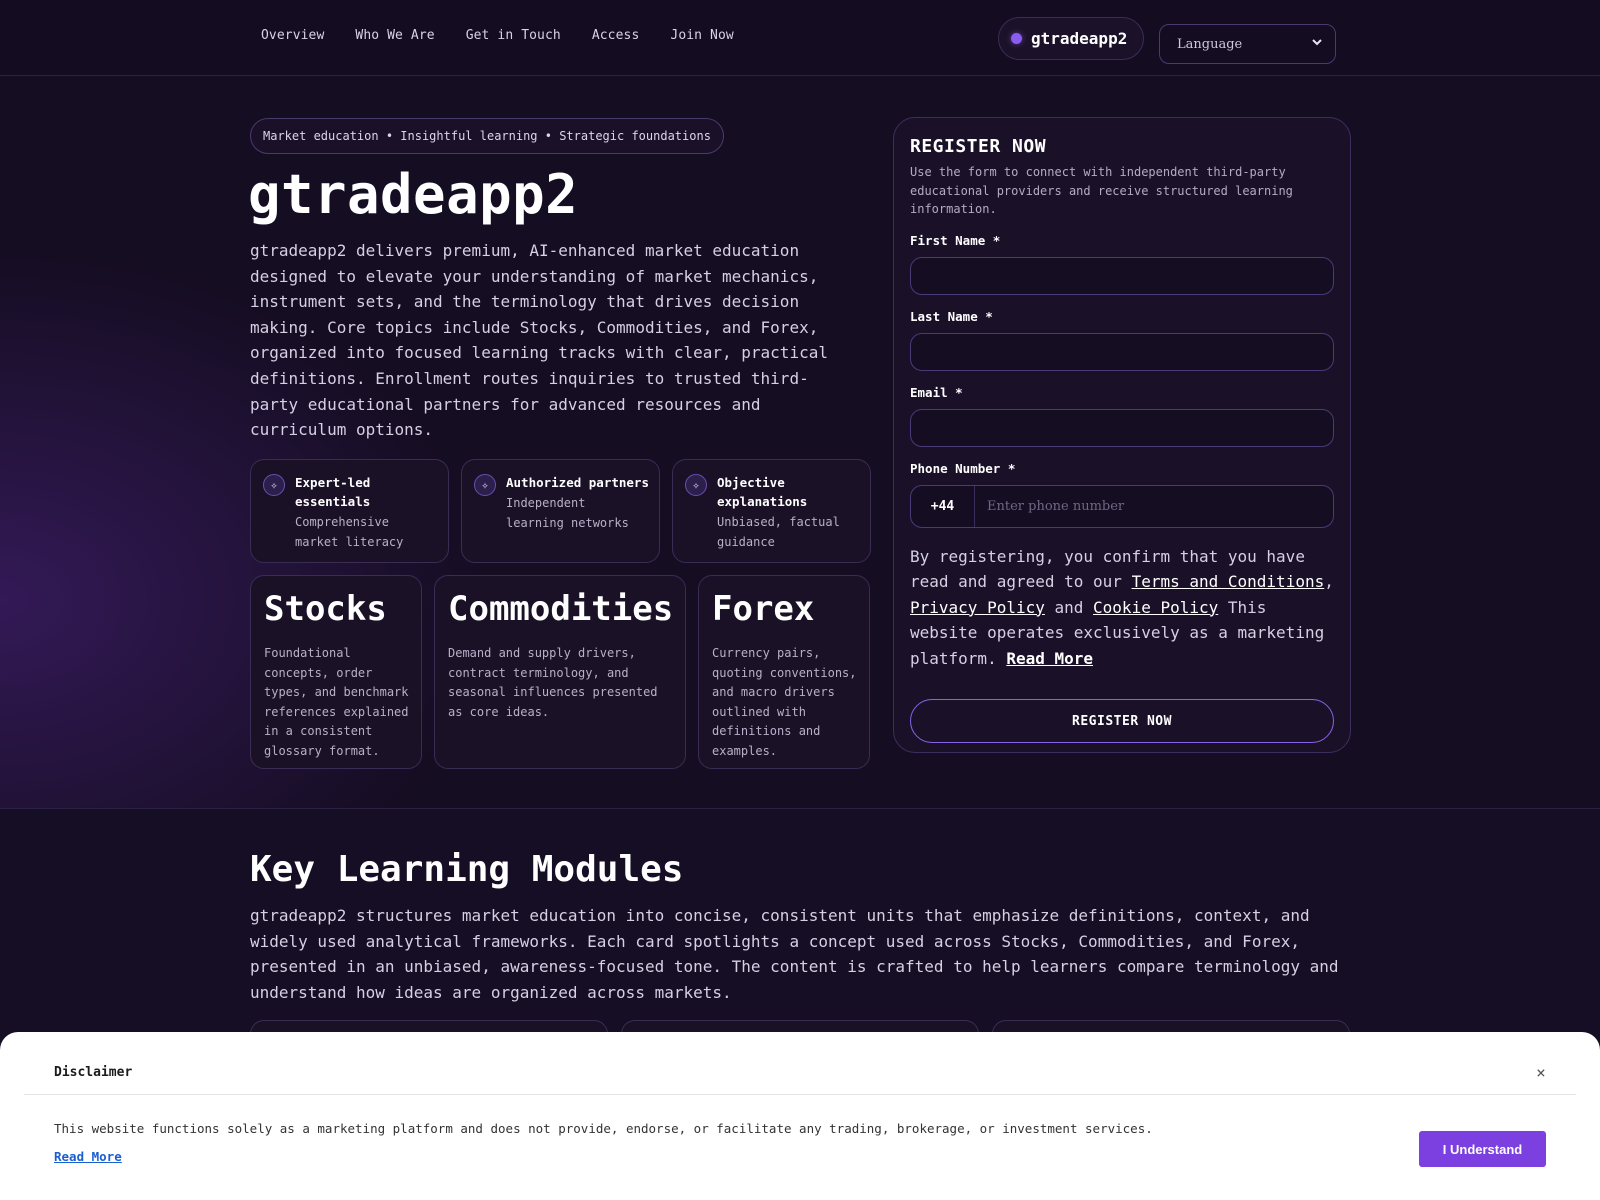 This screenshot has width=1600, height=1200. What do you see at coordinates (413, 194) in the screenshot?
I see `hero-title: gtradeapp2` at bounding box center [413, 194].